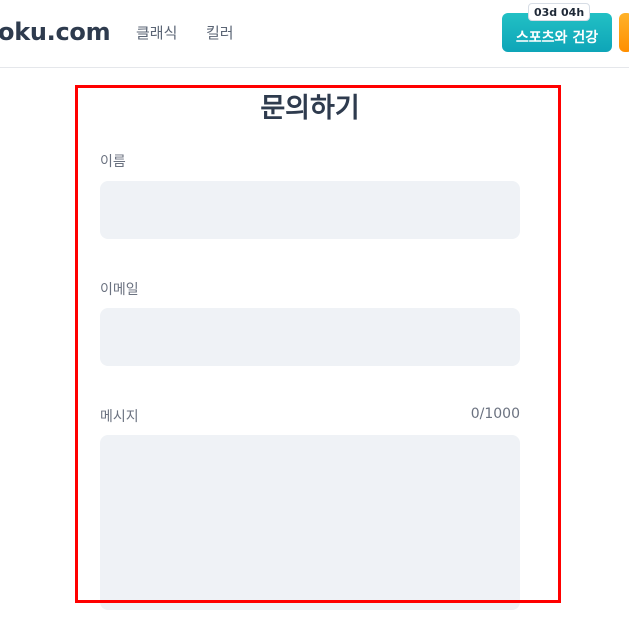 The width and height of the screenshot is (629, 621). I want to click on top-header: oku.com 클래식 킬러 스포츠와 건강 03d 04h, so click(314, 34).